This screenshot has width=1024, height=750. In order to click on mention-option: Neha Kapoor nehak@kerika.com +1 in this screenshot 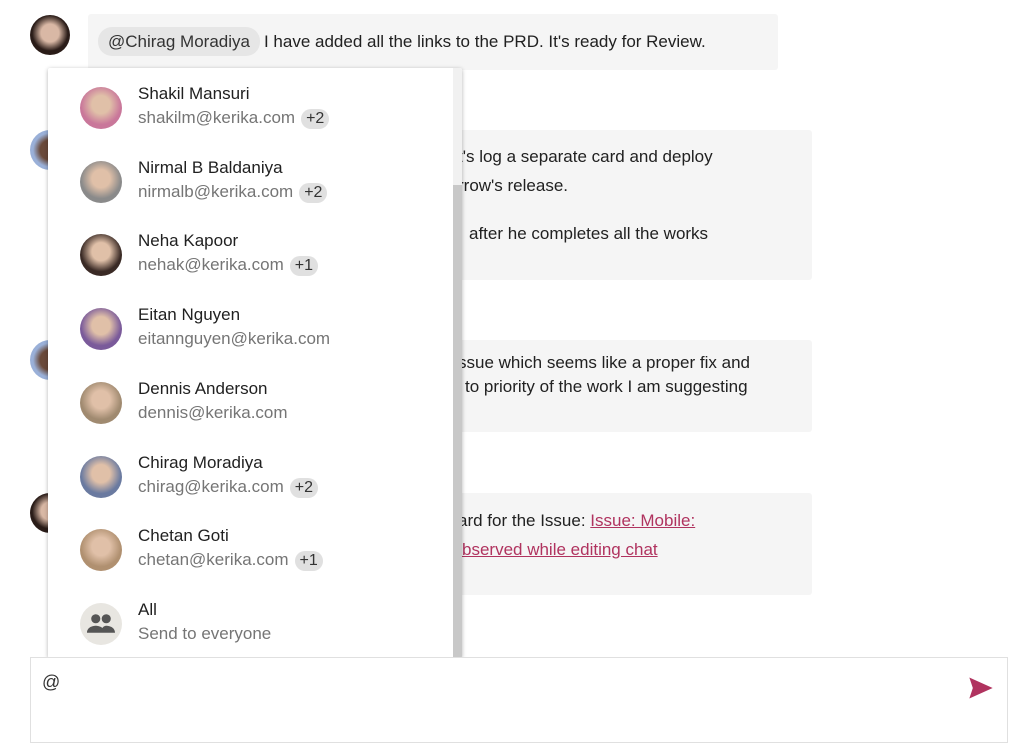, I will do `click(250, 254)`.